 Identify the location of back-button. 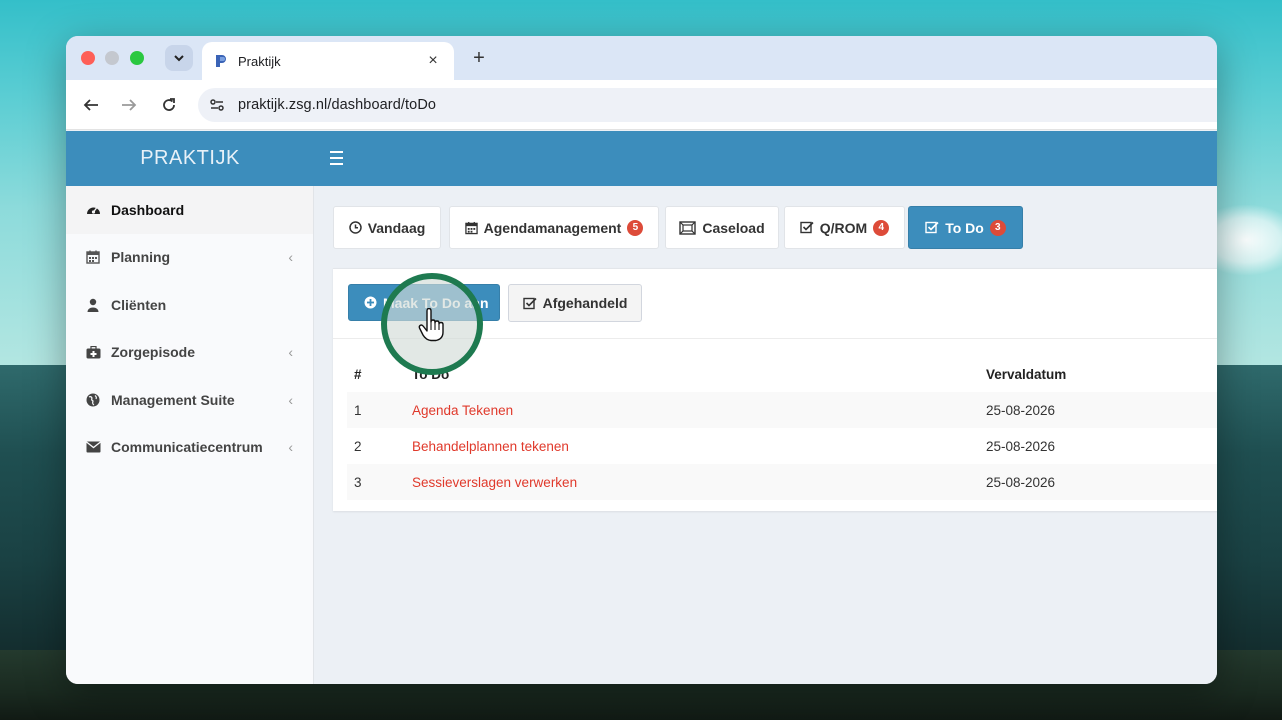
(91, 105).